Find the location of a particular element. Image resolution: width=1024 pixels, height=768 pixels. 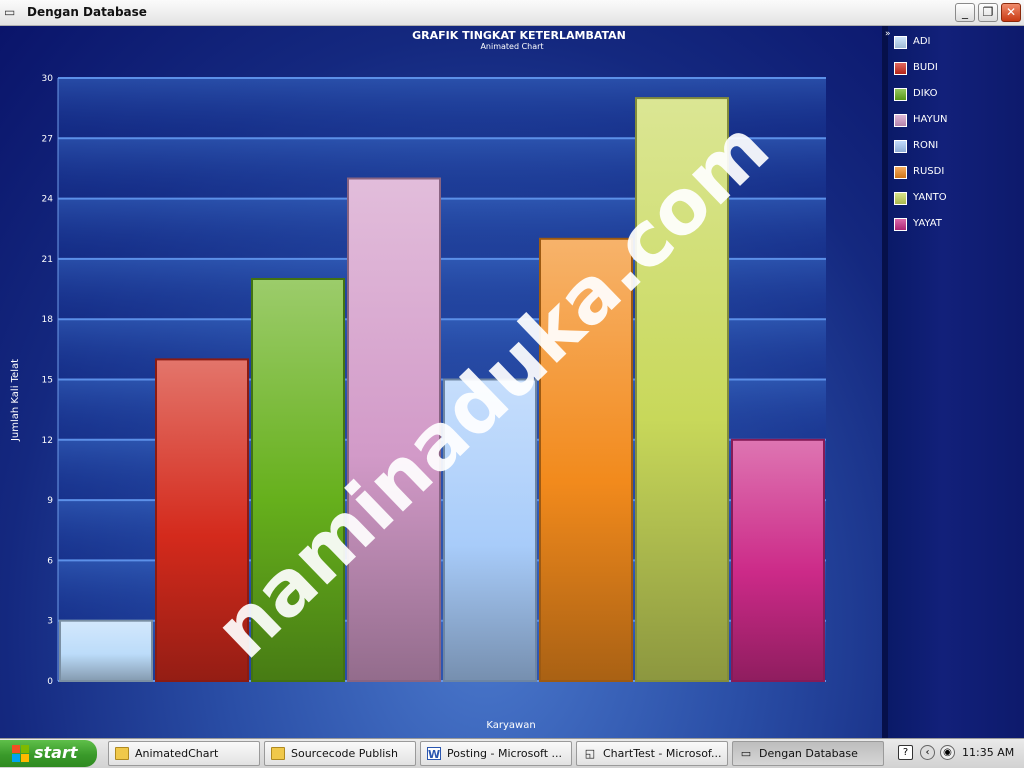

y-tick-label: 24 is located at coordinates (48, 200).